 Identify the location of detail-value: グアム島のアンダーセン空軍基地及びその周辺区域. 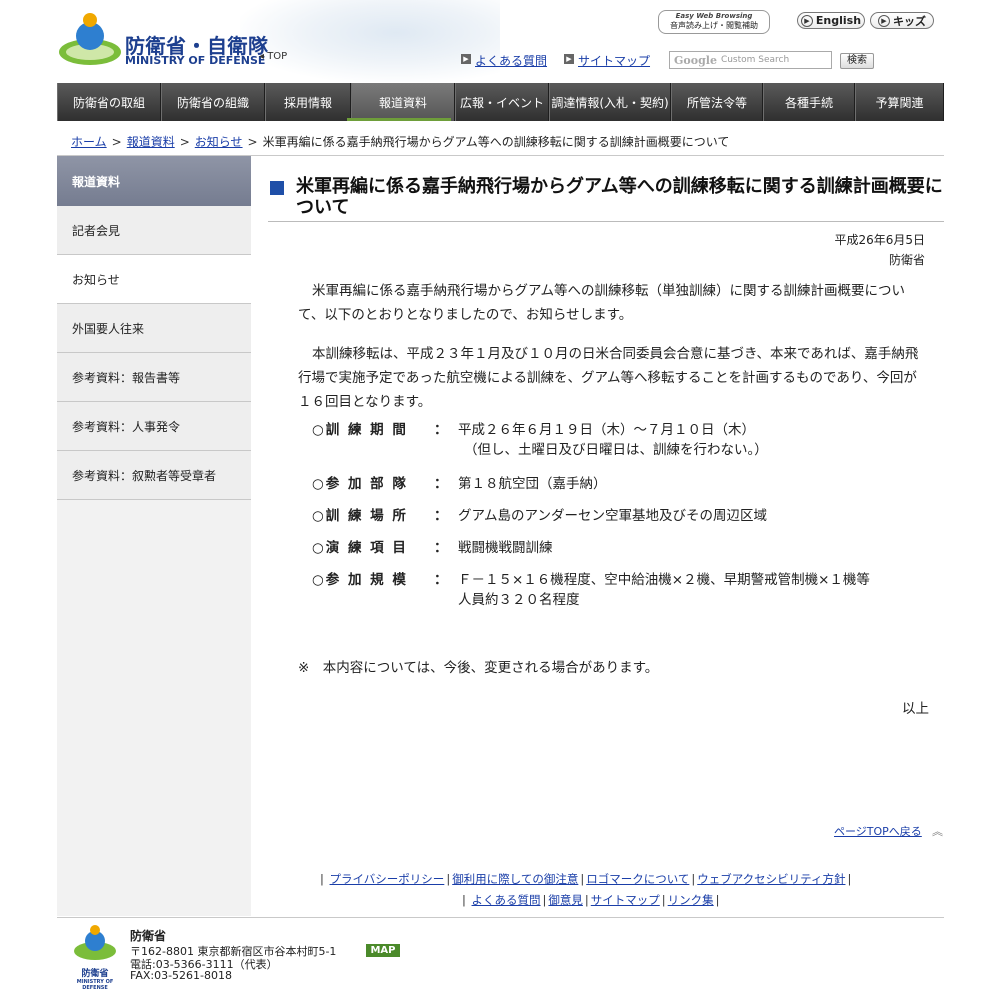
(613, 516).